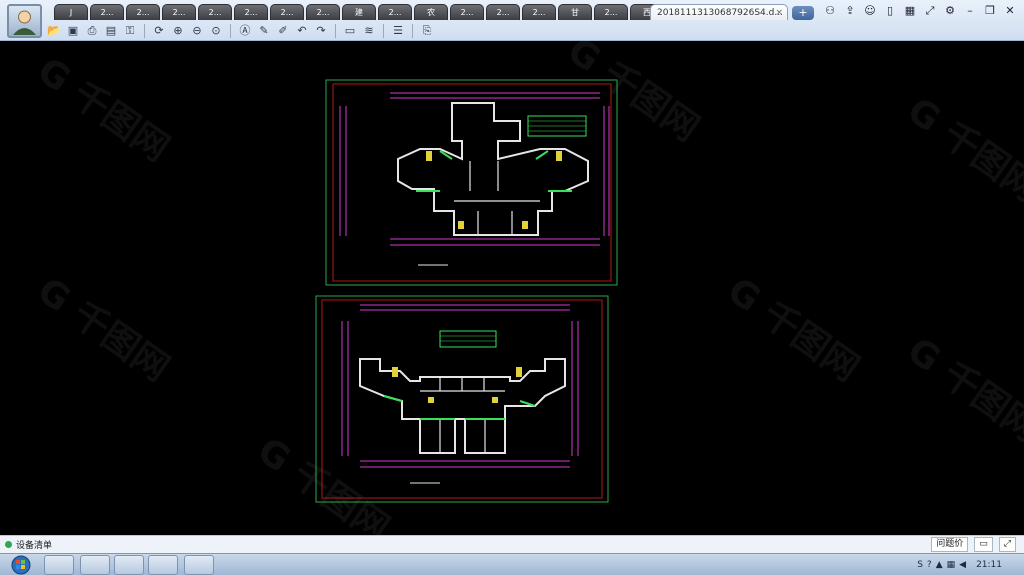 The image size is (1024, 575). What do you see at coordinates (369, 31) in the screenshot?
I see `dimension-icon: ≋` at bounding box center [369, 31].